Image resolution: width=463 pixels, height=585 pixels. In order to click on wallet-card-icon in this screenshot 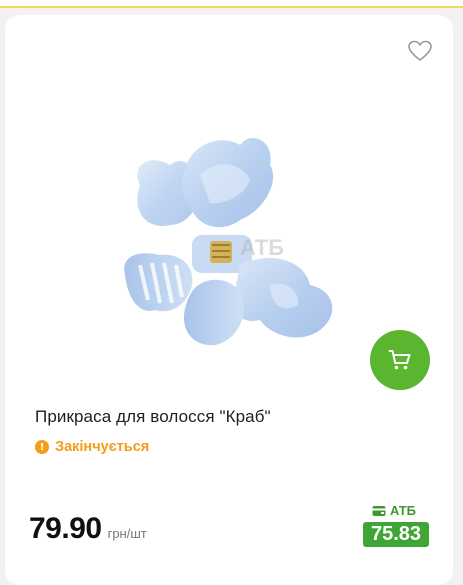, I will do `click(379, 510)`.